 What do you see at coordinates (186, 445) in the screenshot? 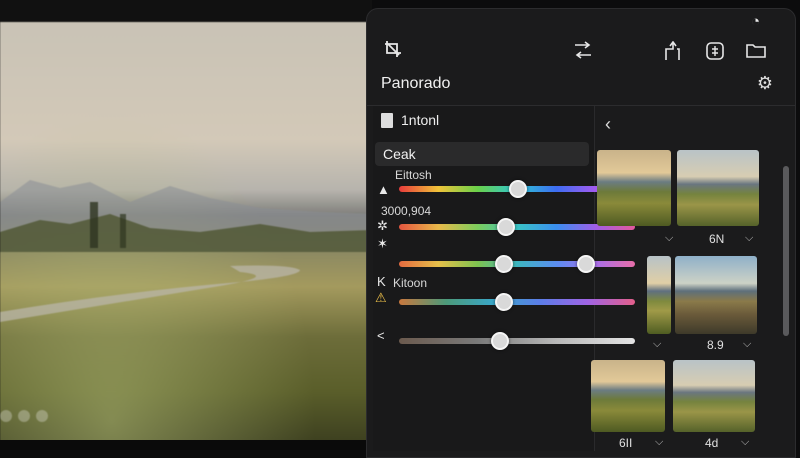
I see `window-bottom-bar` at bounding box center [186, 445].